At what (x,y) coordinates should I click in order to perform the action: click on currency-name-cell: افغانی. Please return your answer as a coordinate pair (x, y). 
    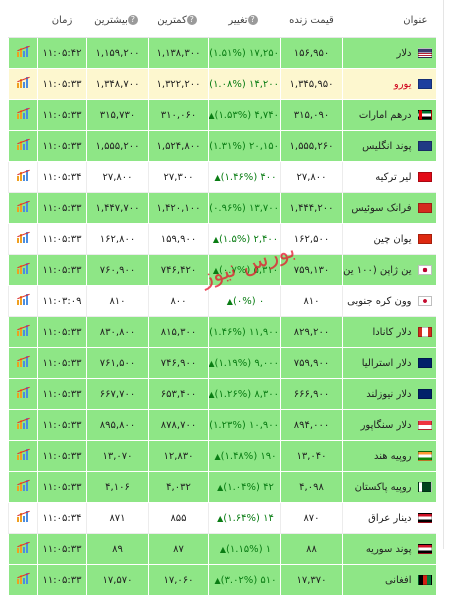
    Looking at the image, I should click on (389, 580).